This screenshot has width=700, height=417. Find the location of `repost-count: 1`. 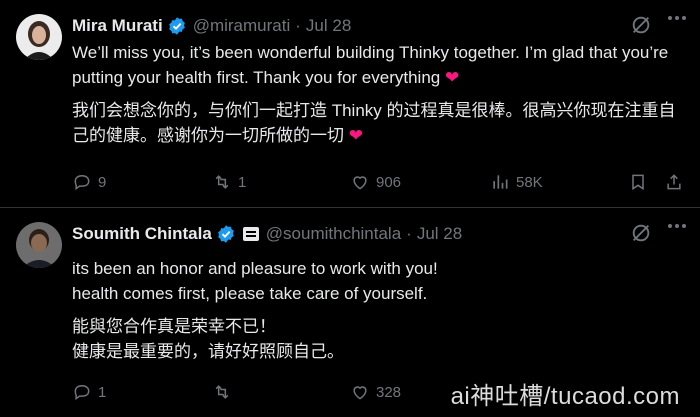

repost-count: 1 is located at coordinates (242, 182).